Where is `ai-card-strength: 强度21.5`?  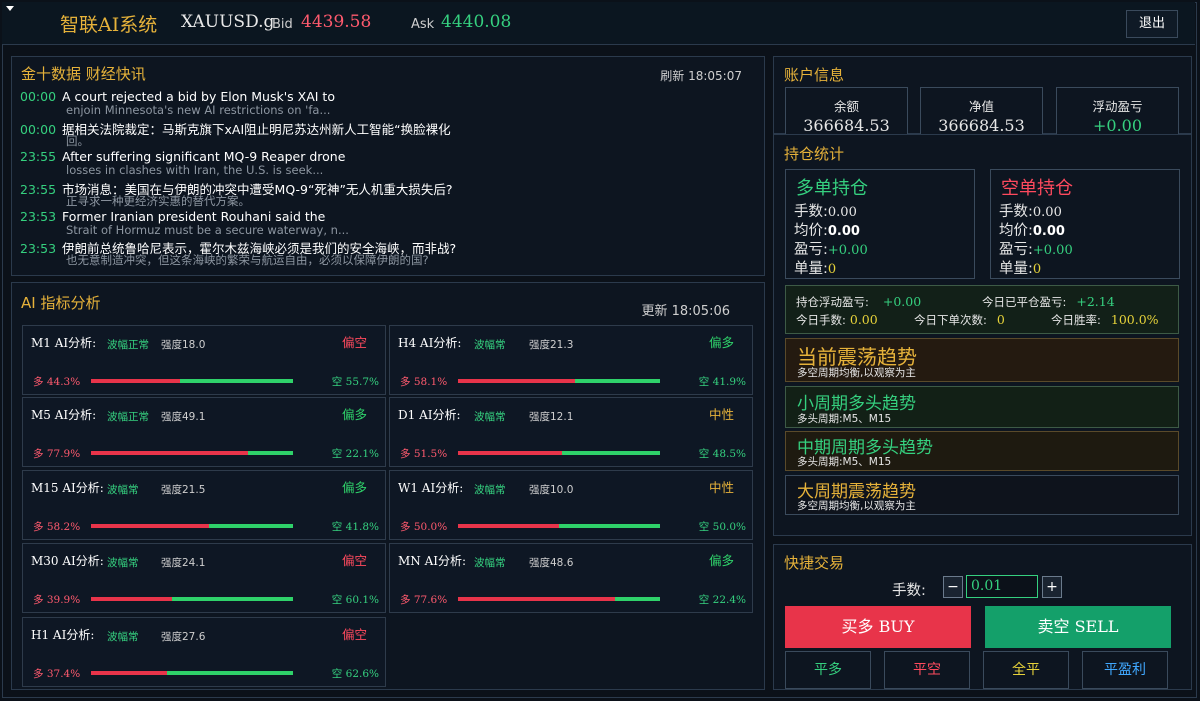
ai-card-strength: 强度21.5 is located at coordinates (183, 490).